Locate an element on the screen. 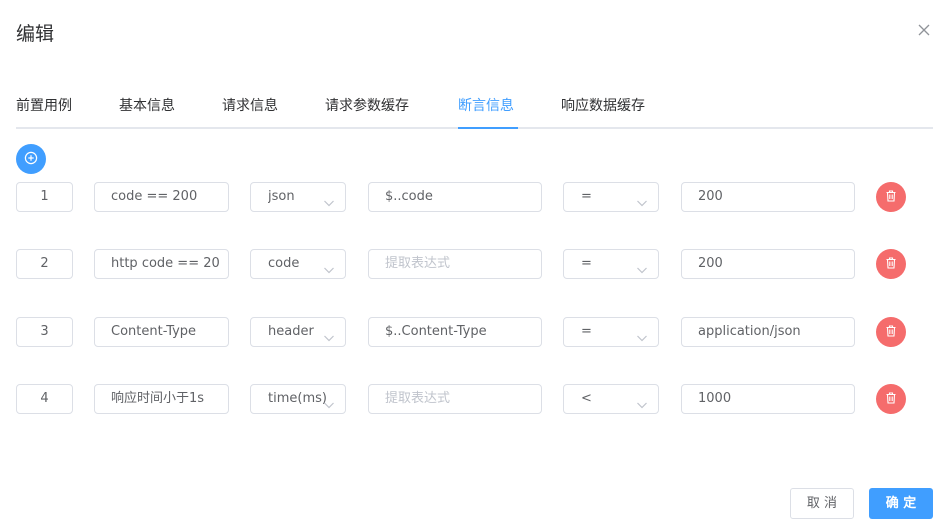 This screenshot has height=532, width=947. assertion-name-field: code == 200 is located at coordinates (161, 197).